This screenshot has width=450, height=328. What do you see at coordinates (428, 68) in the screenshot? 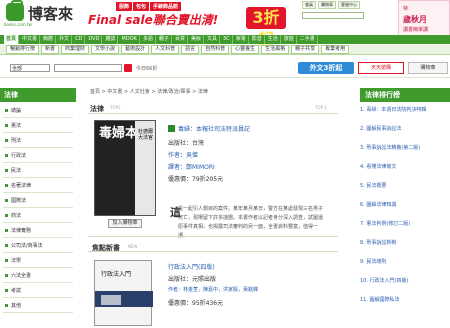
I see `cart-button: 購物車` at bounding box center [428, 68].